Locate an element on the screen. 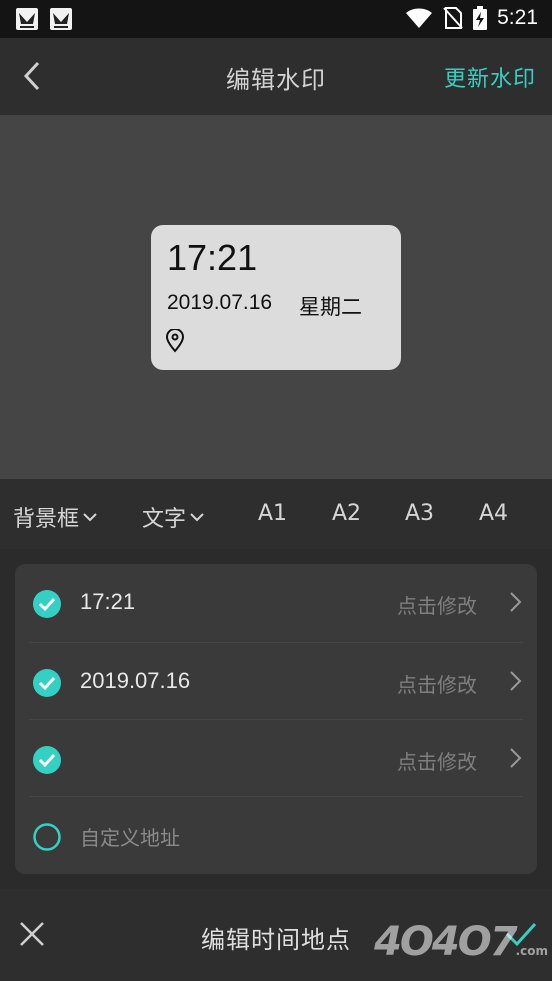 This screenshot has width=552, height=981. update-watermark-button: 更新水印 is located at coordinates (490, 77).